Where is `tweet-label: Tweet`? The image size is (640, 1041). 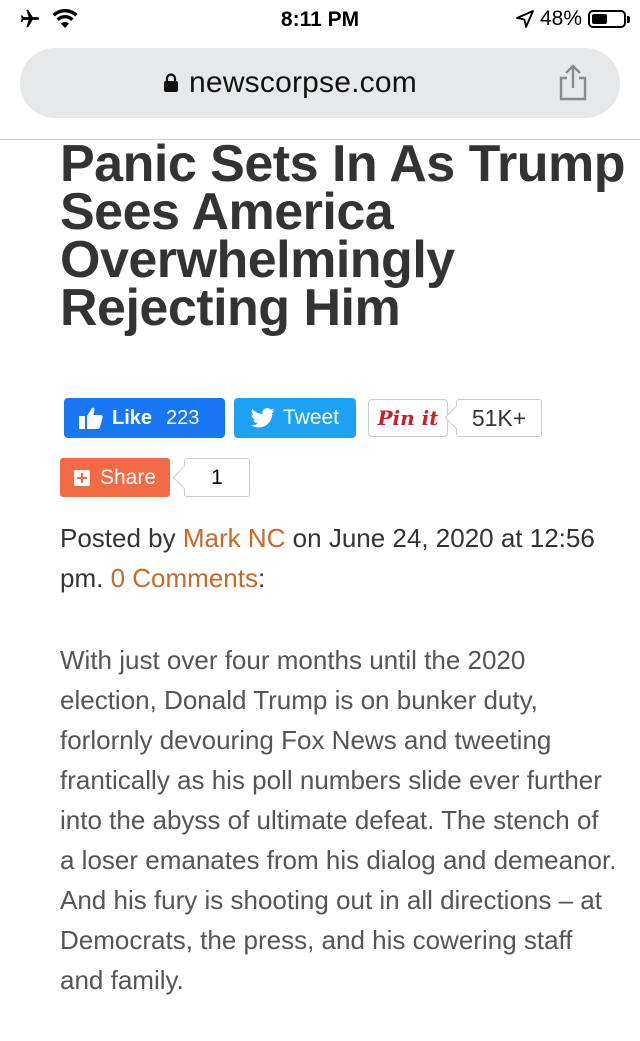
tweet-label: Tweet is located at coordinates (311, 417).